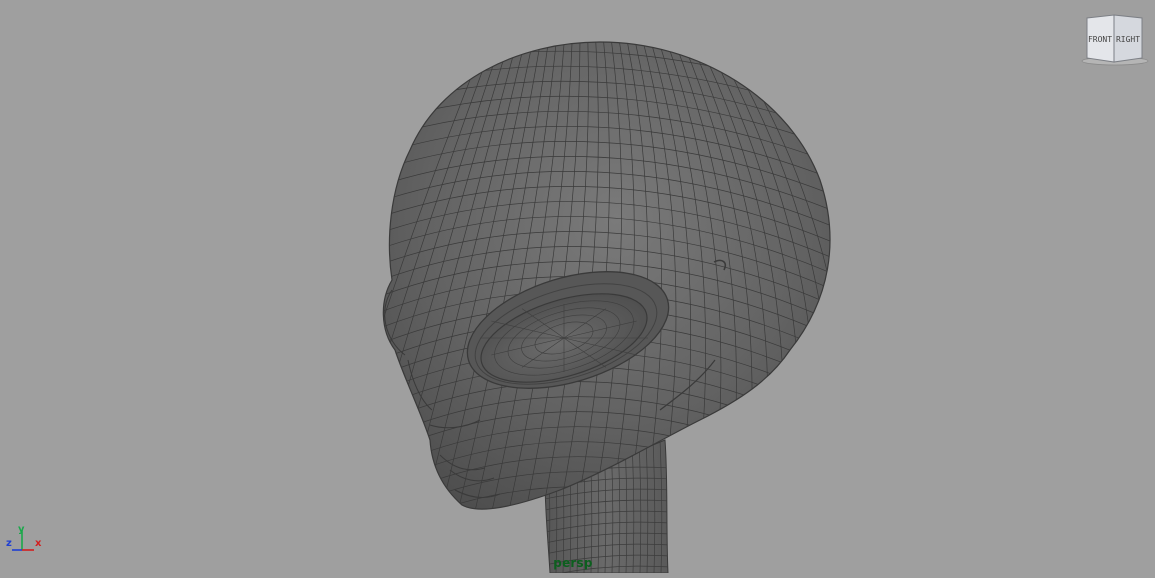 Image resolution: width=1155 pixels, height=578 pixels. What do you see at coordinates (1128, 39) in the screenshot?
I see `view-cube-right-label: RIGHT` at bounding box center [1128, 39].